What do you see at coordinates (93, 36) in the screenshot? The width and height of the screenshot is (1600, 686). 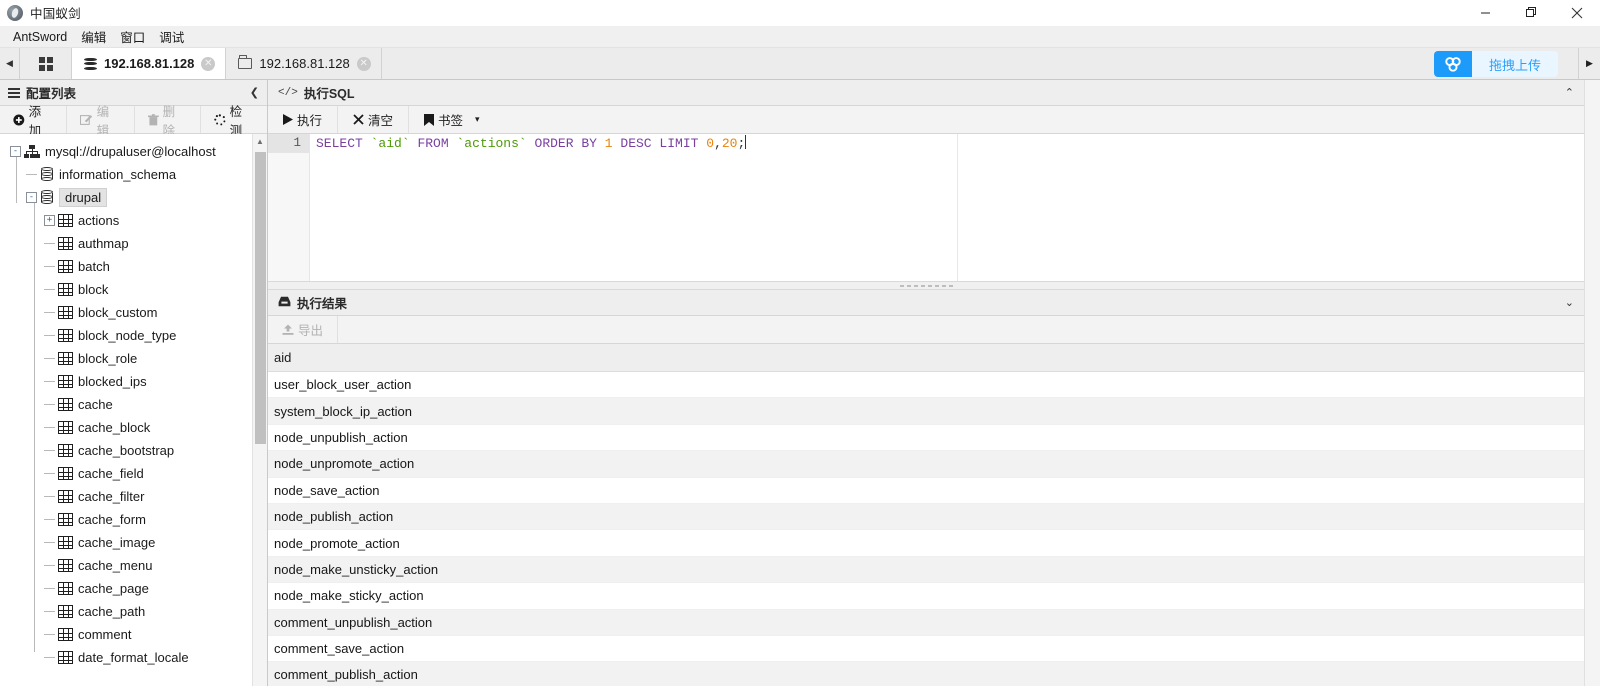 I see `menu-item-edit: 编辑` at bounding box center [93, 36].